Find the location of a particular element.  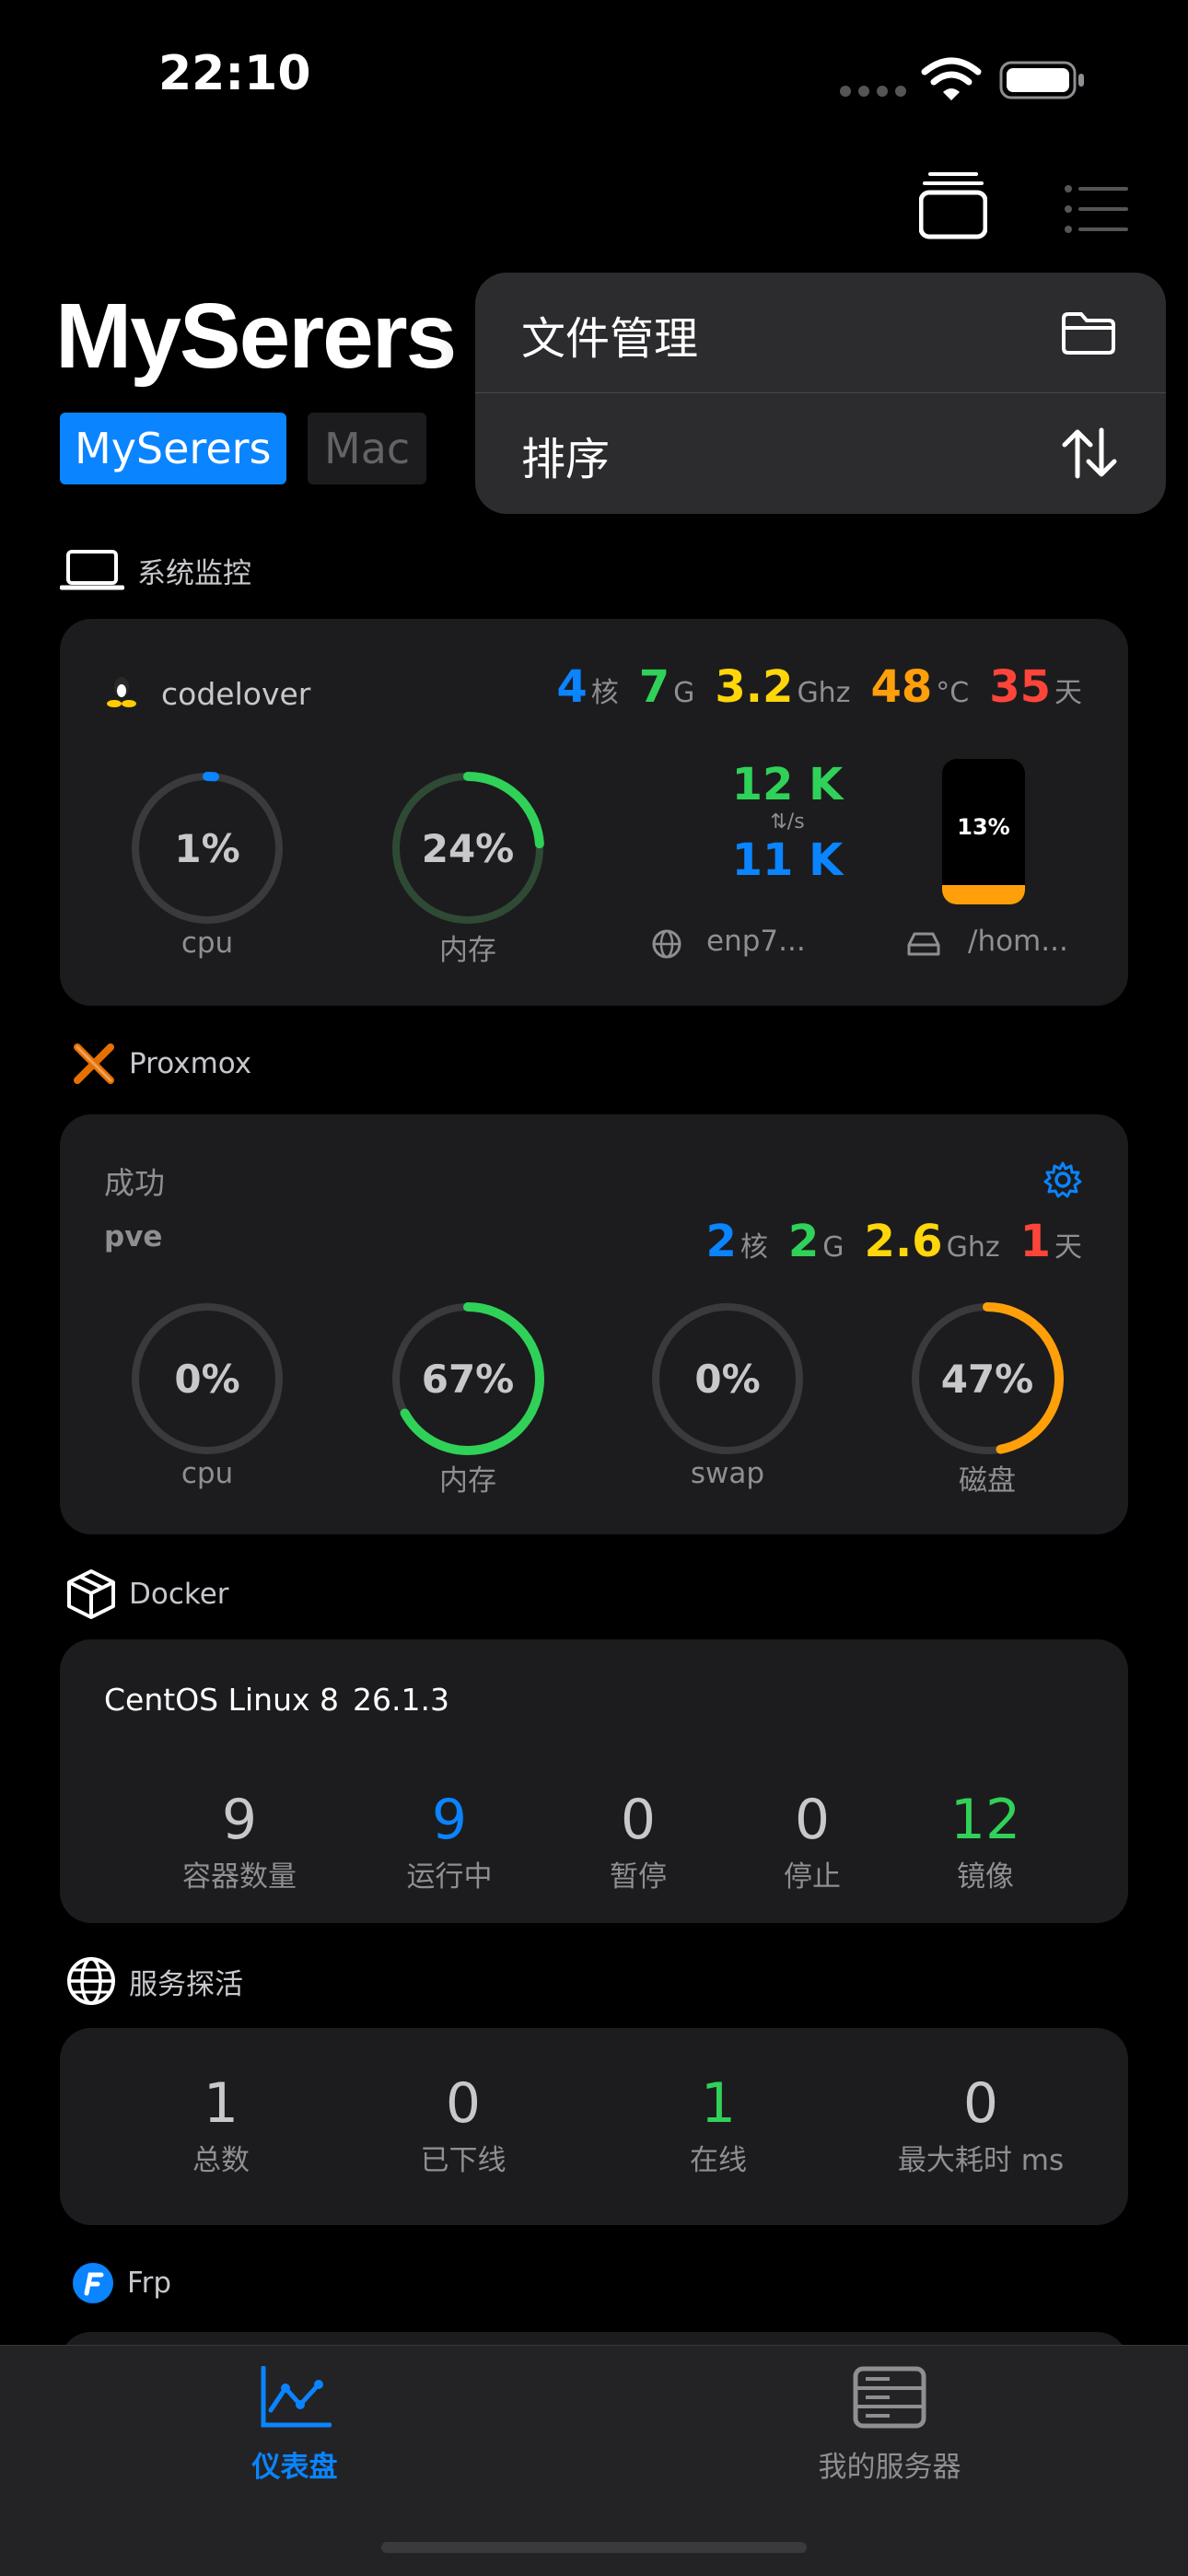

counter-label: 运行中 is located at coordinates (449, 1877).